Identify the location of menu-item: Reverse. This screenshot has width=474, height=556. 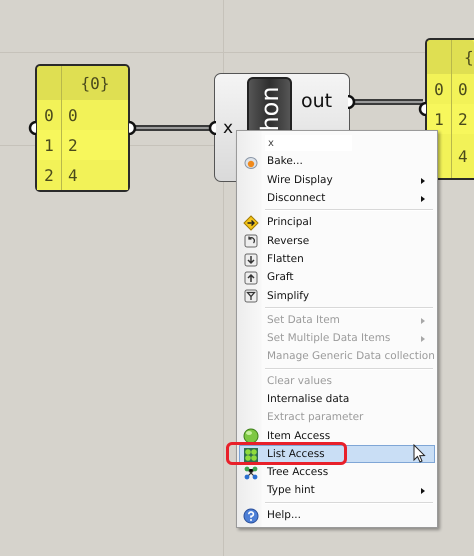
(337, 240).